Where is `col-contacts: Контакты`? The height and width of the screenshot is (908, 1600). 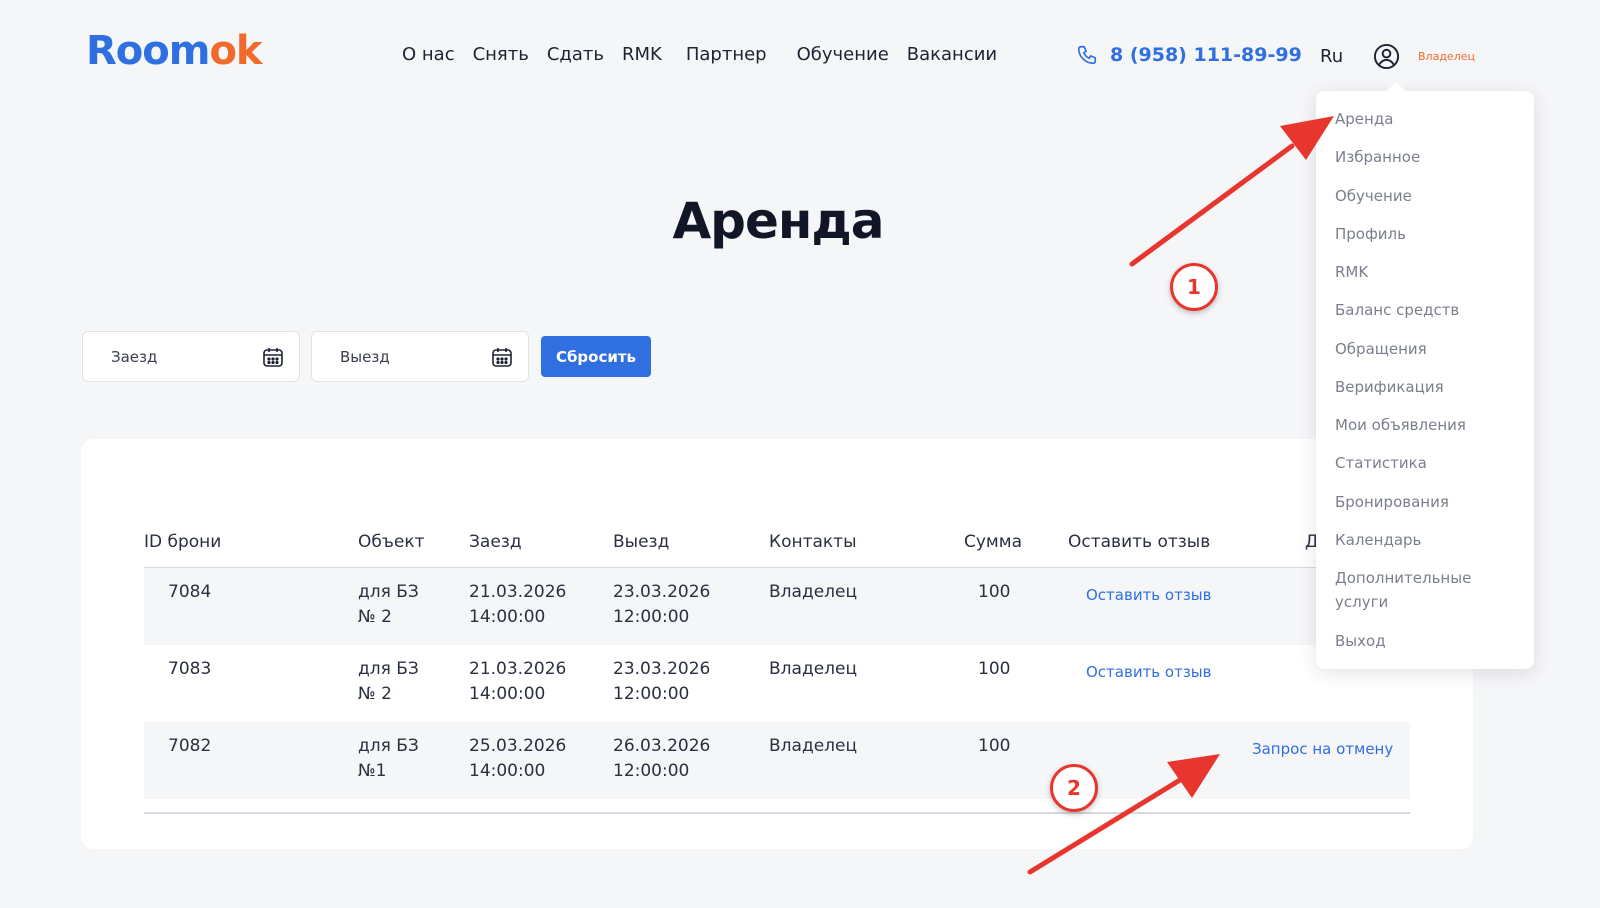
col-contacts: Контакты is located at coordinates (813, 542).